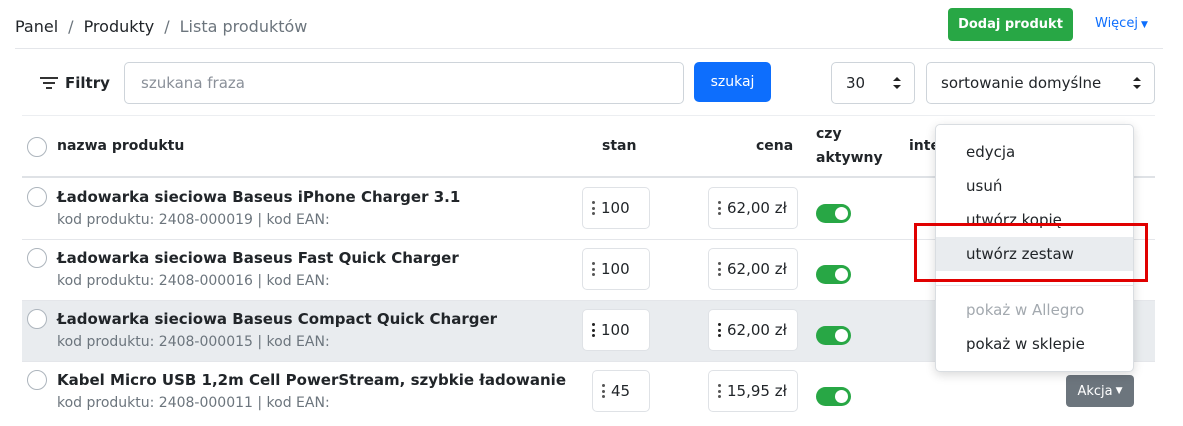 The height and width of the screenshot is (426, 1183). I want to click on header-divider, so click(589, 48).